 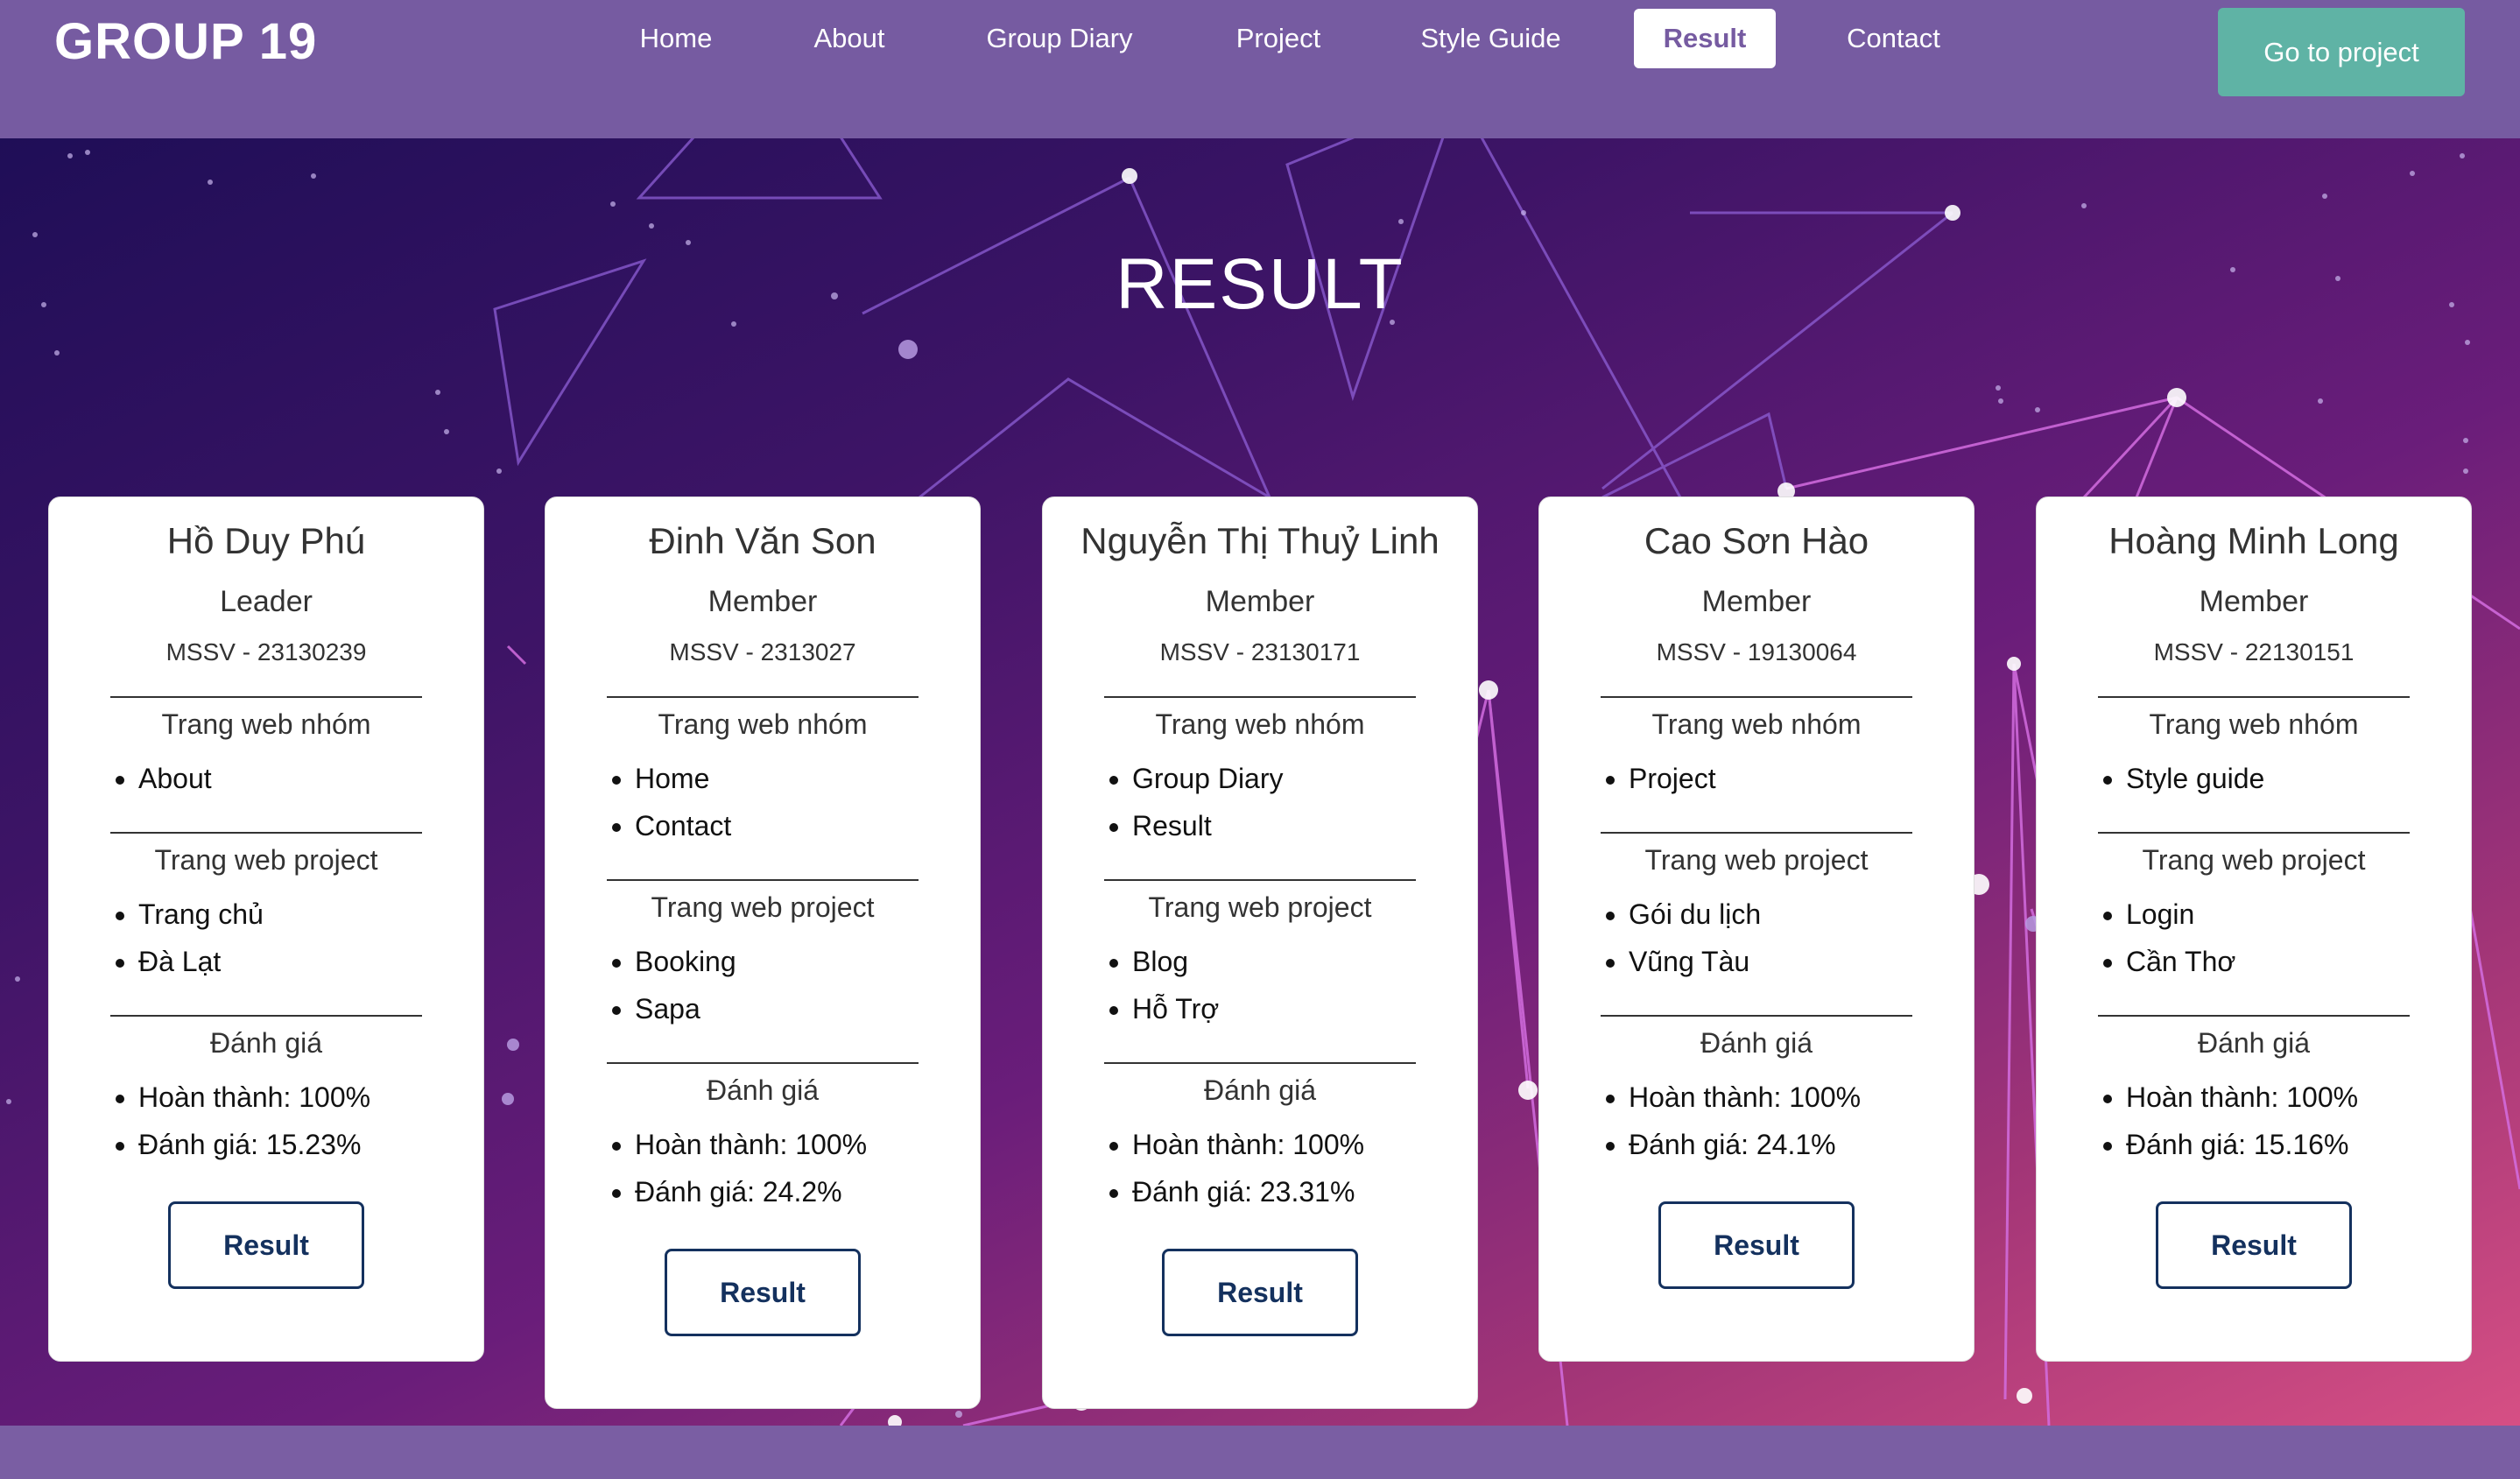 I want to click on list-item: Đánh giá: 24.2%, so click(x=777, y=1191).